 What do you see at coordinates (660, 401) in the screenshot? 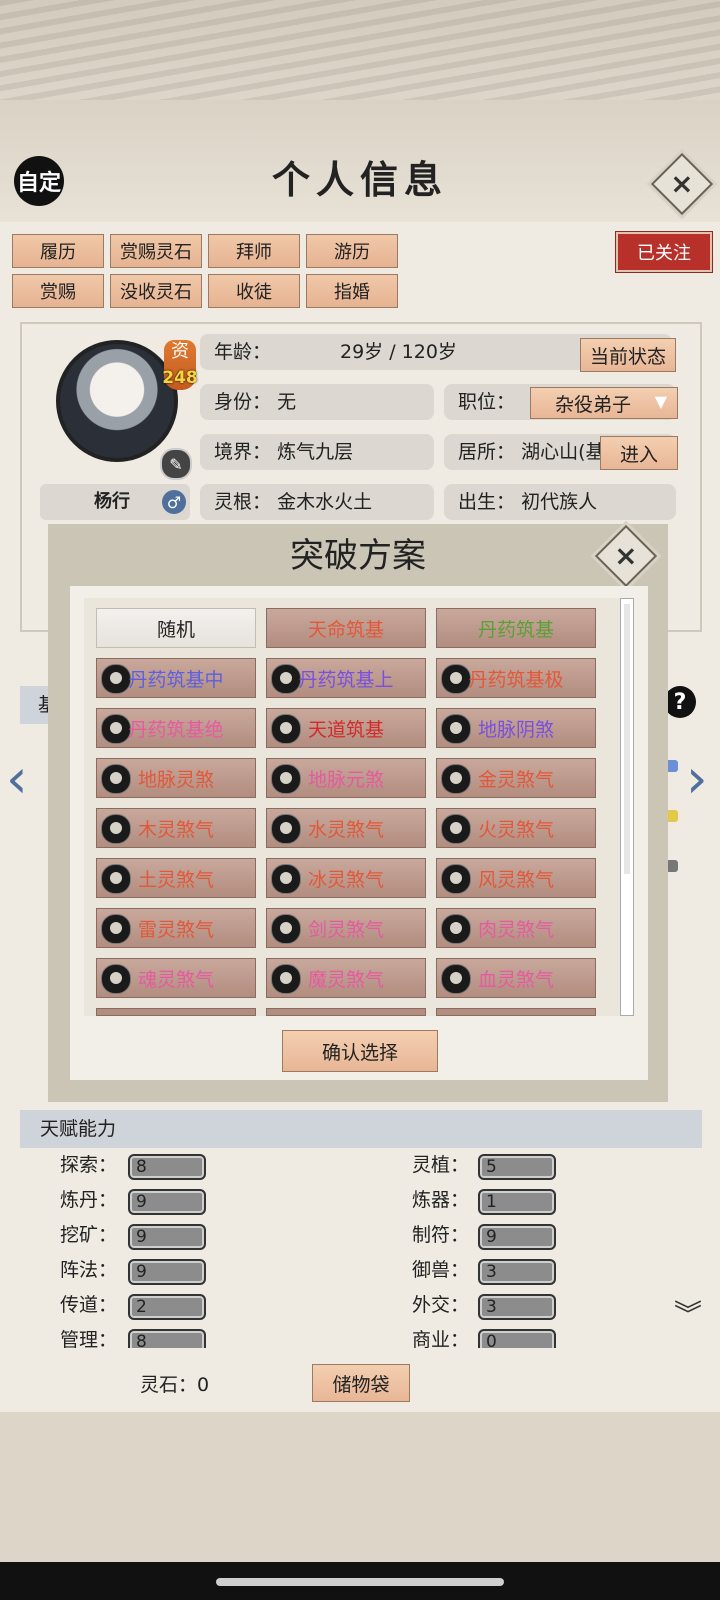
I see `chevron-down-icon: ▼` at bounding box center [660, 401].